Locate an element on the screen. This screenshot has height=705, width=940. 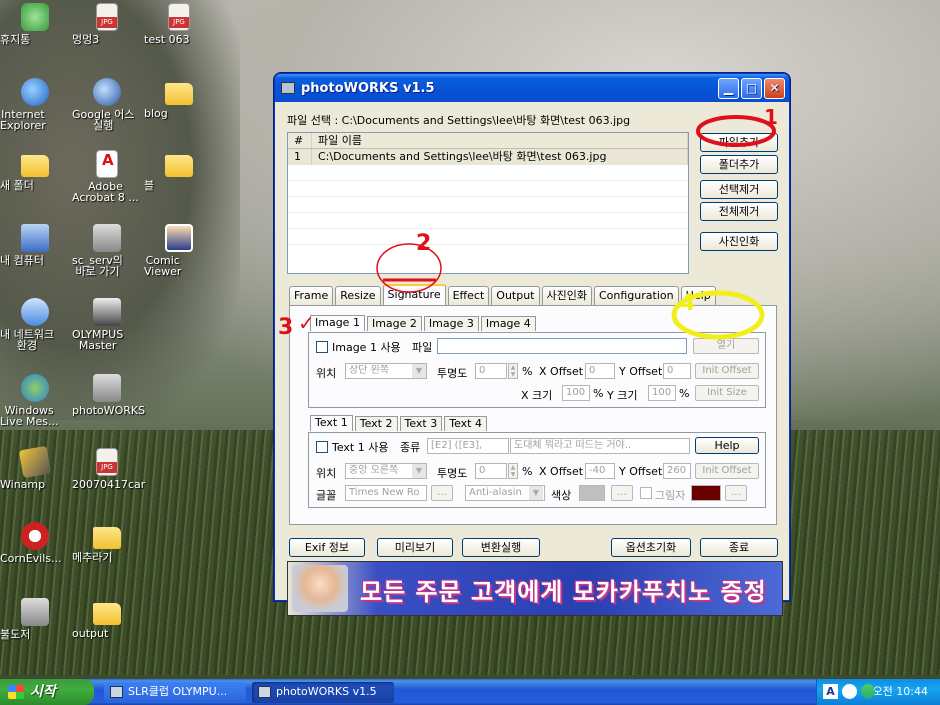
text-color-swatch is located at coordinates (592, 493).